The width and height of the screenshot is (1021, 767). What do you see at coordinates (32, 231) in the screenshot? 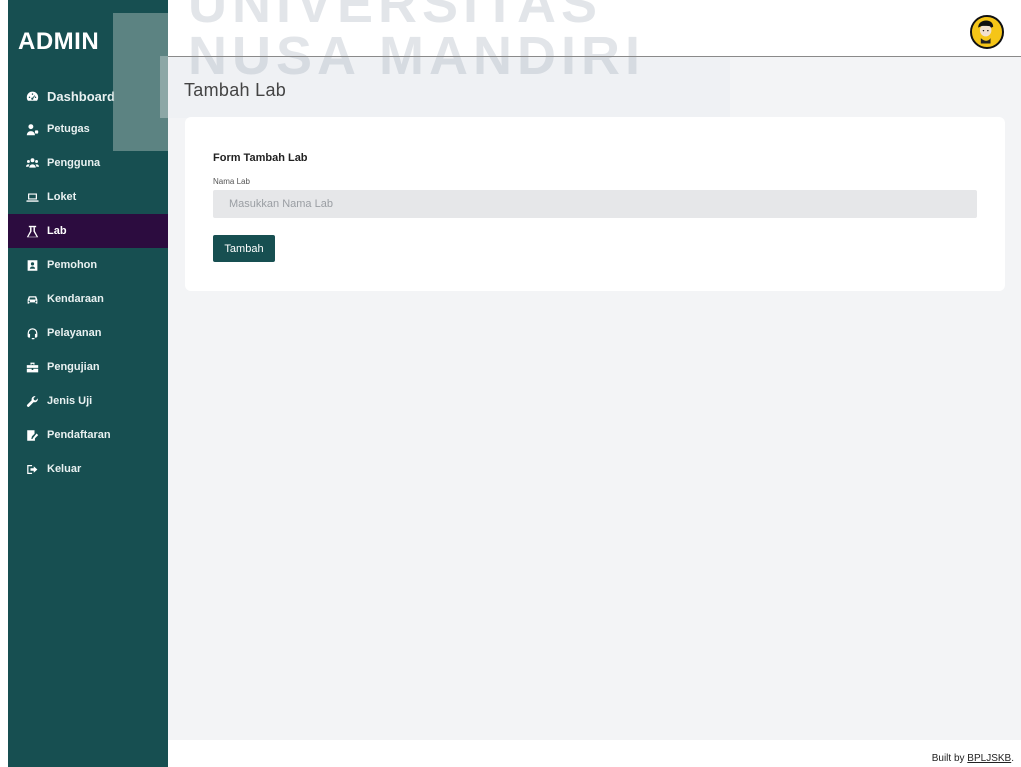
I see `flask-icon` at bounding box center [32, 231].